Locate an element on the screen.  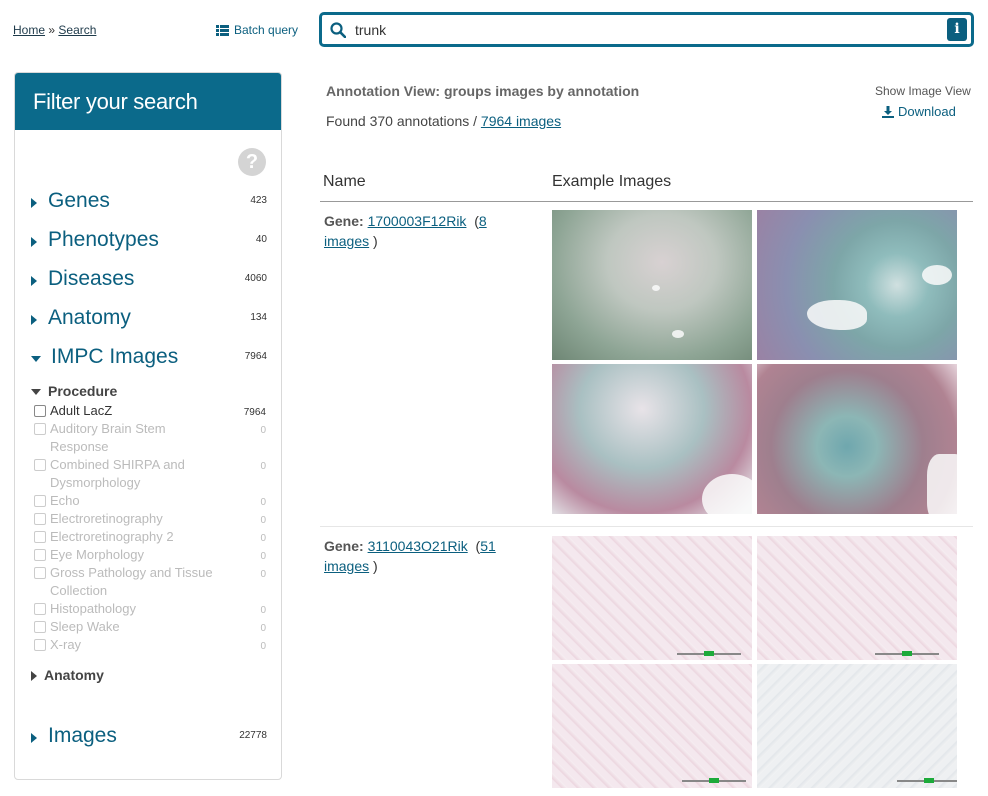
anatomy-subheading: Anatomy is located at coordinates (67, 675).